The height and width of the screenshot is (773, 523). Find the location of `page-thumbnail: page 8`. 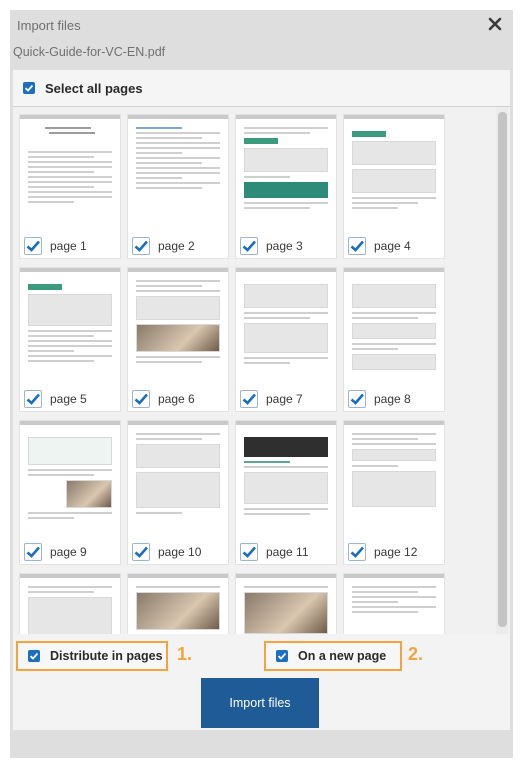

page-thumbnail: page 8 is located at coordinates (394, 339).